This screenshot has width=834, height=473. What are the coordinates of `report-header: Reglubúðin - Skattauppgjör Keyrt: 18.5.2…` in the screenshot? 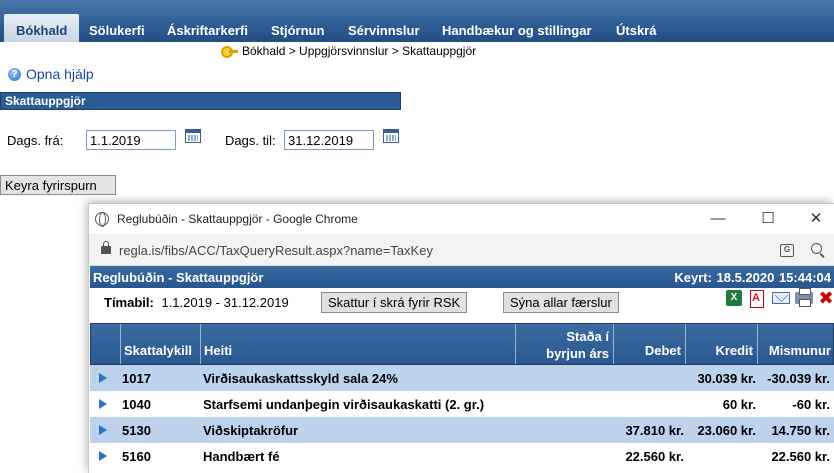 It's located at (462, 277).